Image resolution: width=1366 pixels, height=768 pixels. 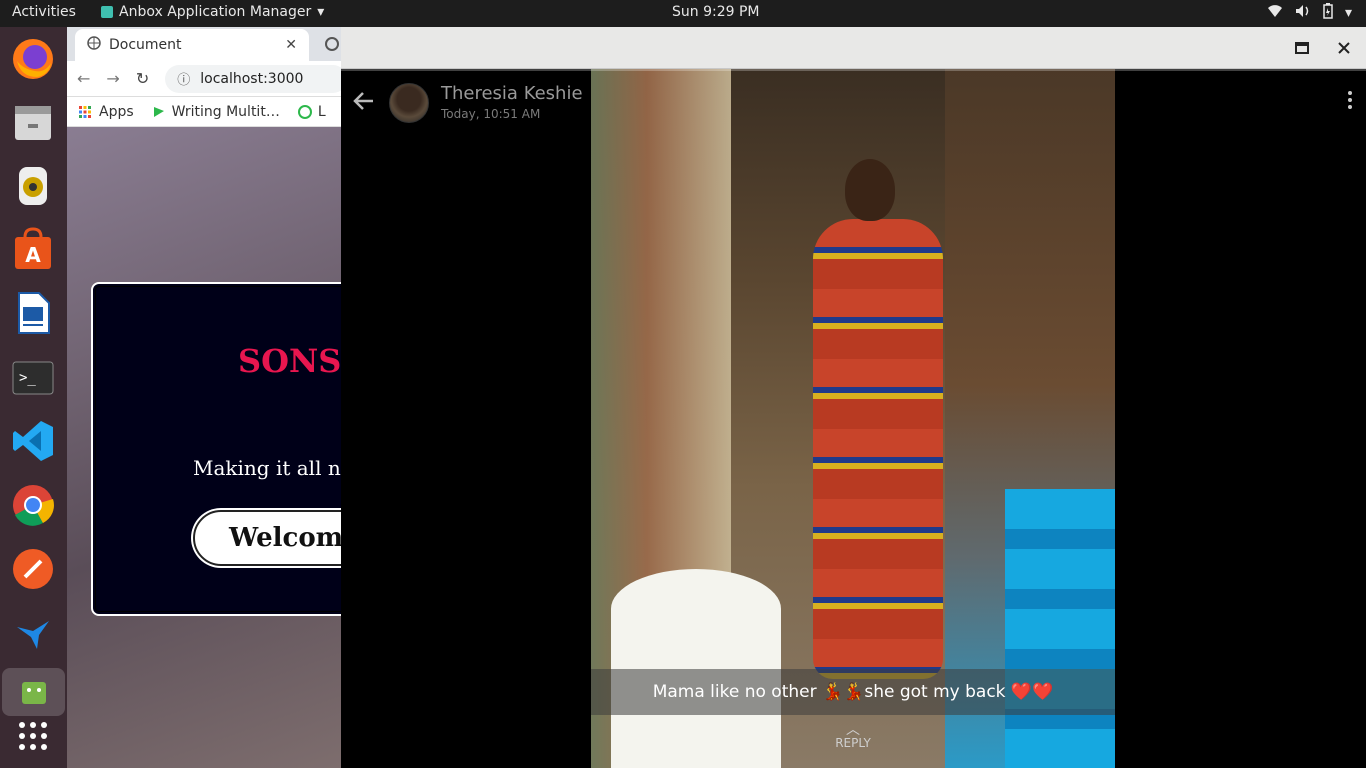 I want to click on maximize-icon, so click(x=1302, y=48).